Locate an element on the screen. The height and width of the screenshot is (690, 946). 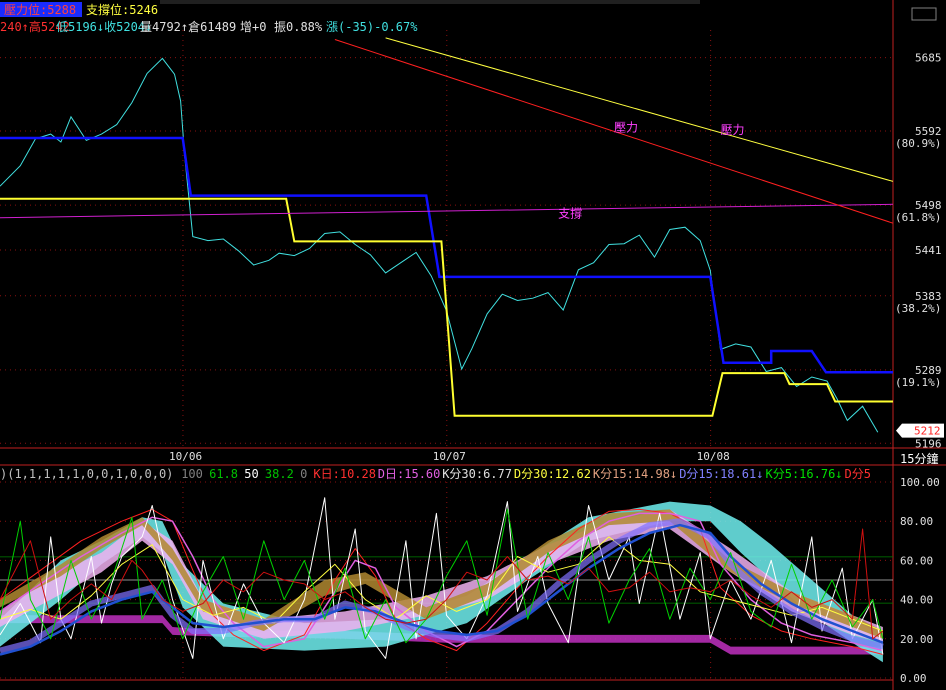
indicator-legend-item: K分15:14.98↓ is located at coordinates (635, 474).